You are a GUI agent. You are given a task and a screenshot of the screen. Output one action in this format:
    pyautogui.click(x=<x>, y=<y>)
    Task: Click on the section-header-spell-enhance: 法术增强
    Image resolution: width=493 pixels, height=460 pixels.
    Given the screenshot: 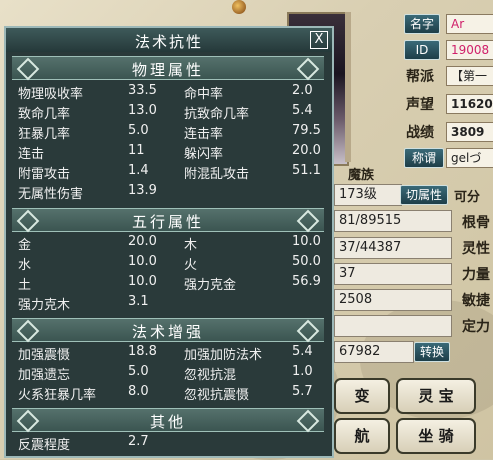 What is the action you would take?
    pyautogui.click(x=168, y=330)
    